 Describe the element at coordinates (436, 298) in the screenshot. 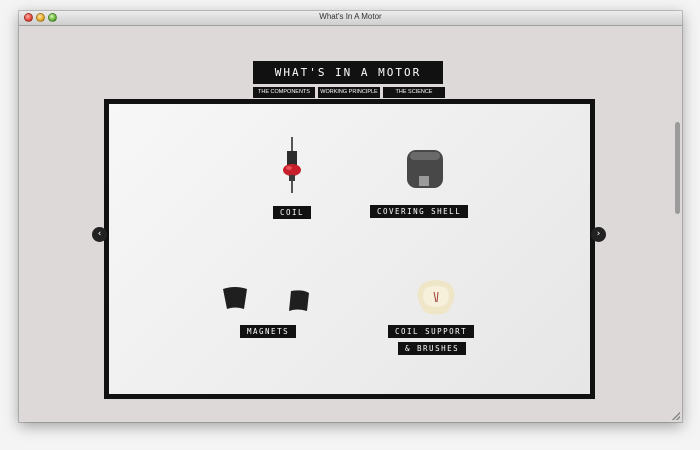

I see `coil-support-image` at that location.